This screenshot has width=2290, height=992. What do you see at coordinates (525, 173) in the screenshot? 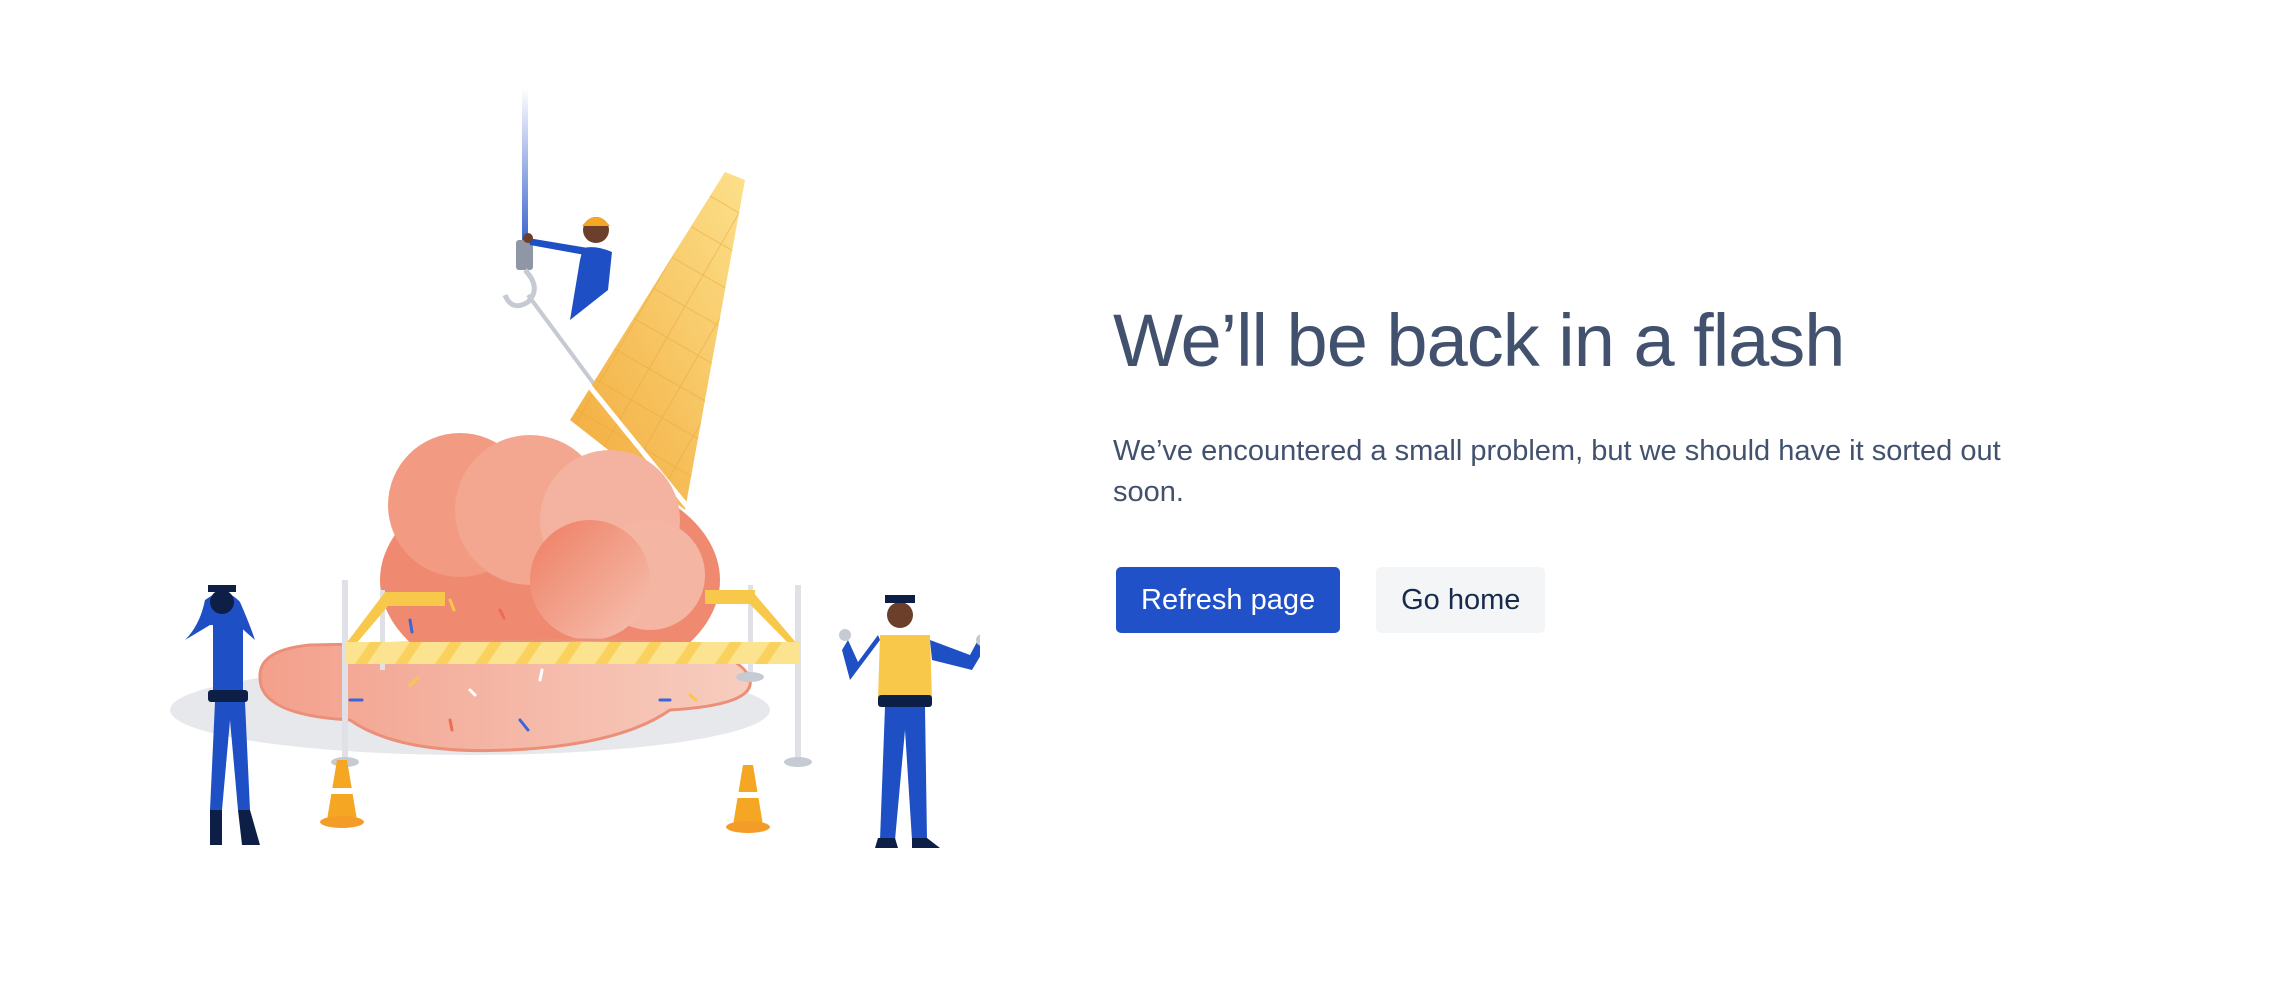
I see `crane-cable` at bounding box center [525, 173].